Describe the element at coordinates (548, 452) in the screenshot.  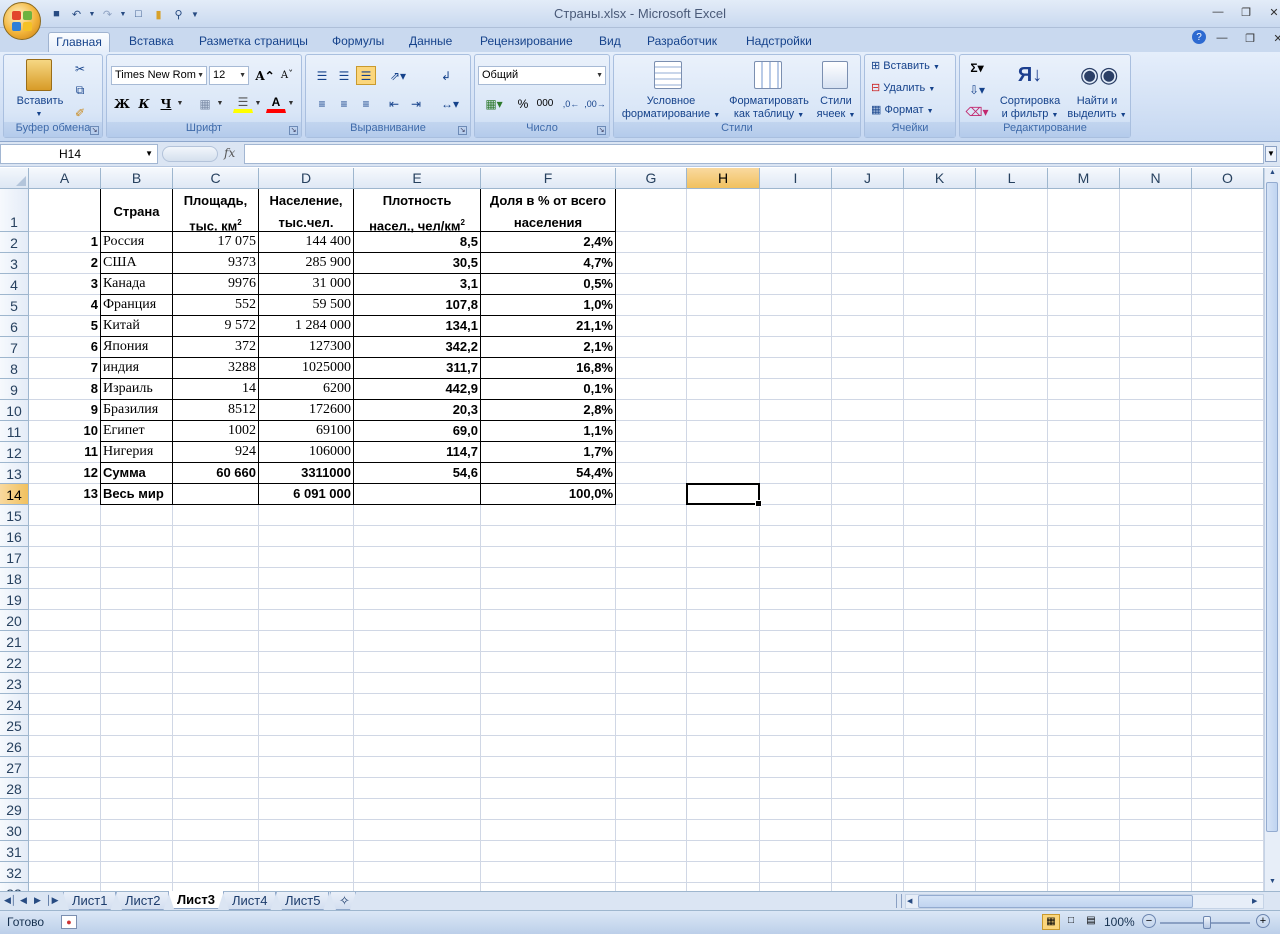
I see `cell-f12: 1,7%` at that location.